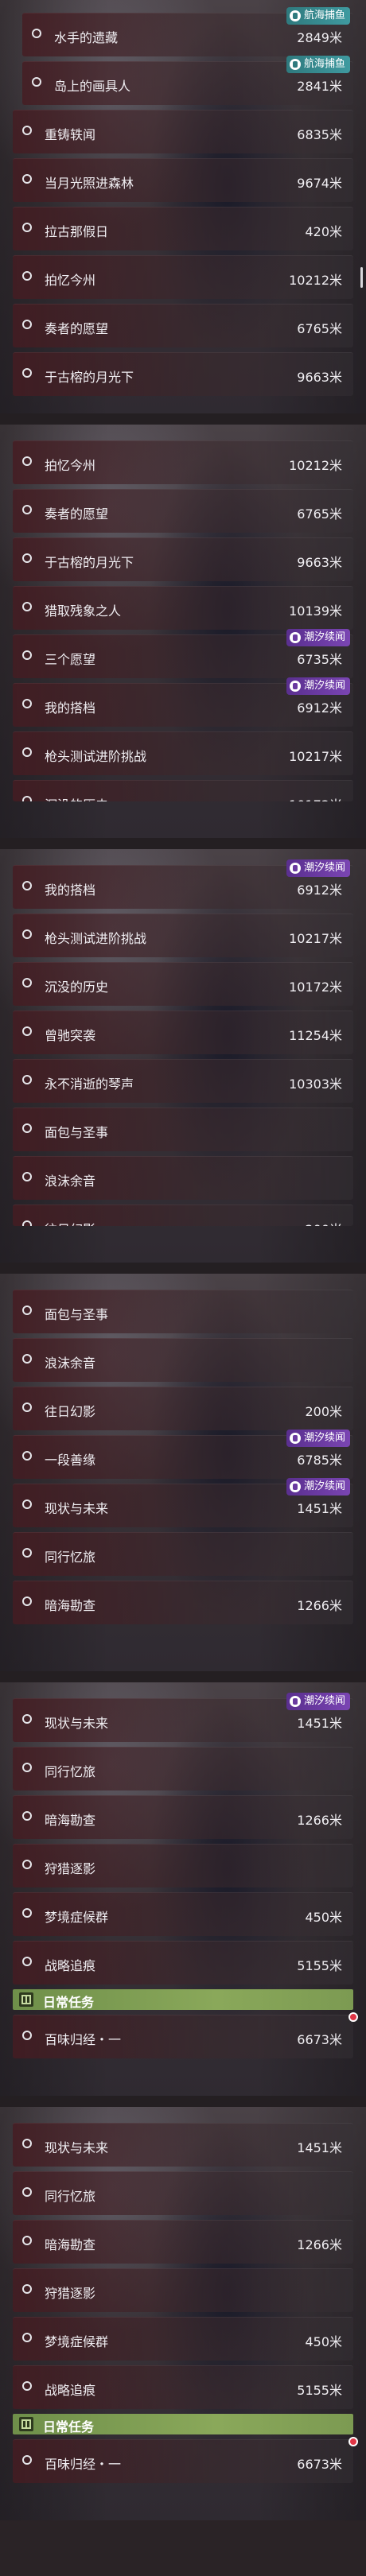 The image size is (366, 2576). I want to click on quest-distance: 5155米, so click(319, 2391).